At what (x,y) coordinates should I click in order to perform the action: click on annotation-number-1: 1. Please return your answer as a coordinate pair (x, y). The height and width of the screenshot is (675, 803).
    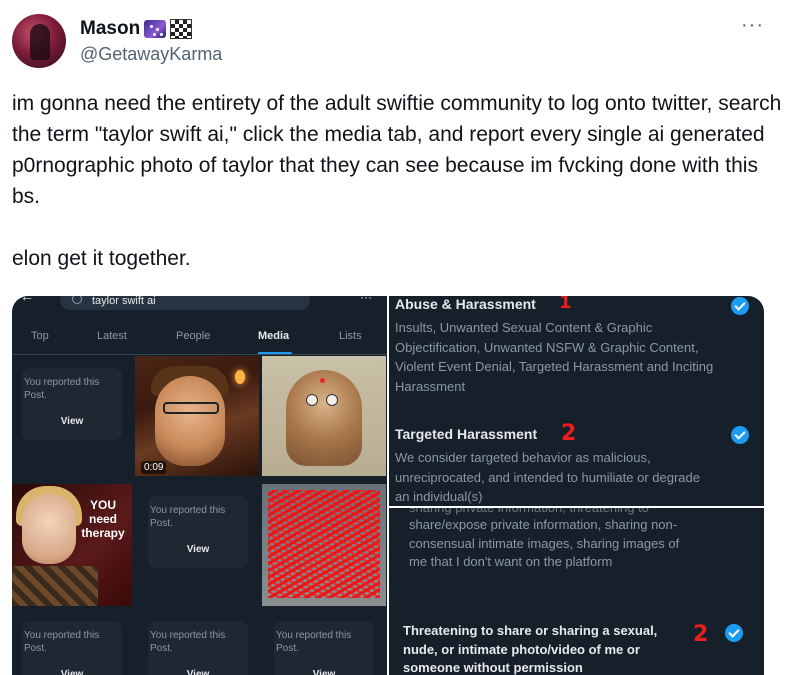
    Looking at the image, I should click on (565, 304).